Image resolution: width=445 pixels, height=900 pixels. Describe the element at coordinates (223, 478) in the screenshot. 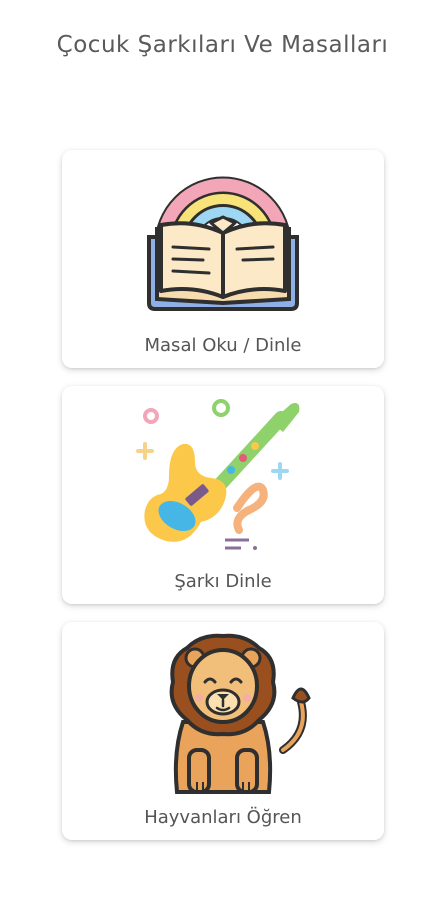

I see `guitar-icon` at that location.